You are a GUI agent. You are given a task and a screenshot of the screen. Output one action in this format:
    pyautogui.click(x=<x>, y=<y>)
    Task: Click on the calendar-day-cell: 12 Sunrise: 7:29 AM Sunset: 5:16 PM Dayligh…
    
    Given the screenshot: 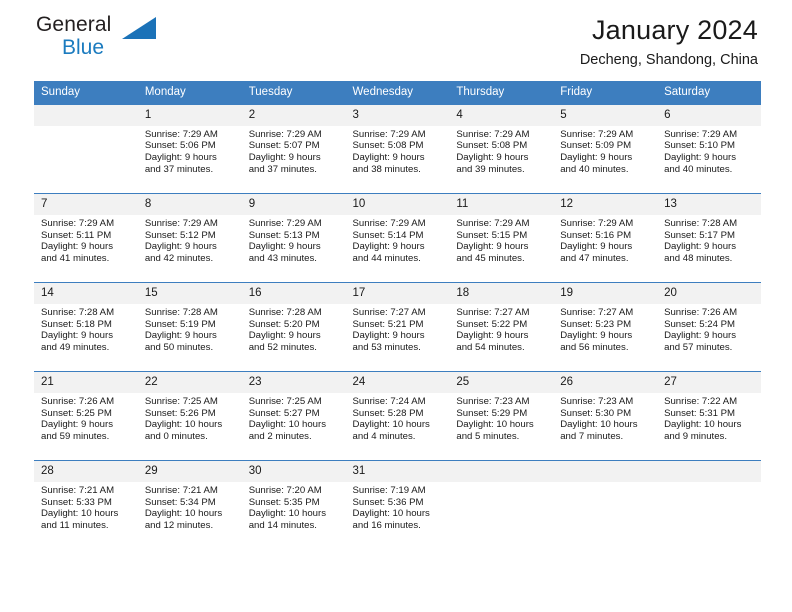 What is the action you would take?
    pyautogui.click(x=605, y=238)
    